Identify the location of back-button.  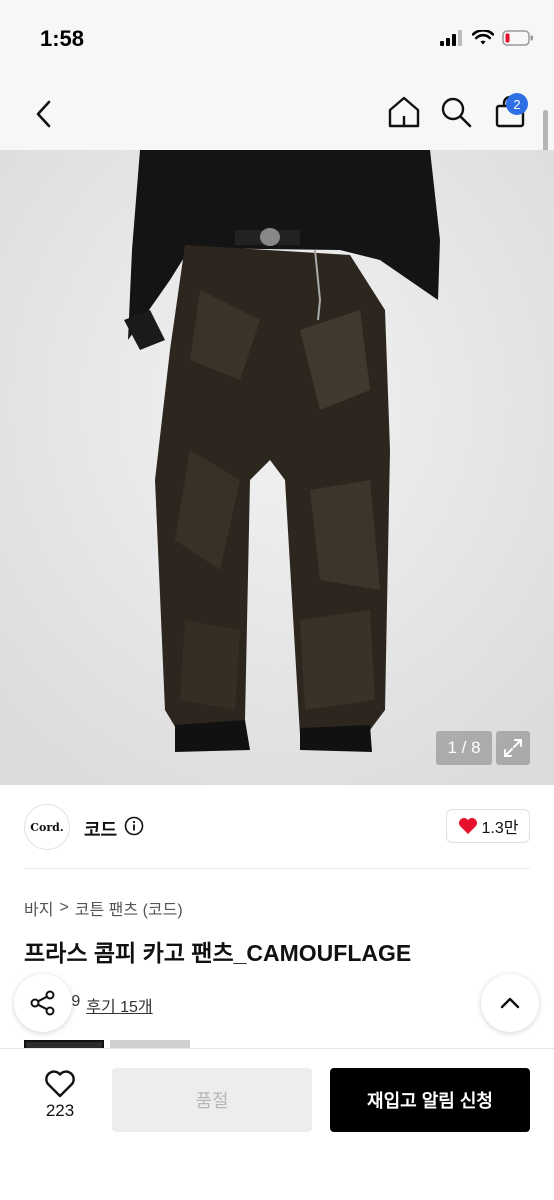
(44, 114).